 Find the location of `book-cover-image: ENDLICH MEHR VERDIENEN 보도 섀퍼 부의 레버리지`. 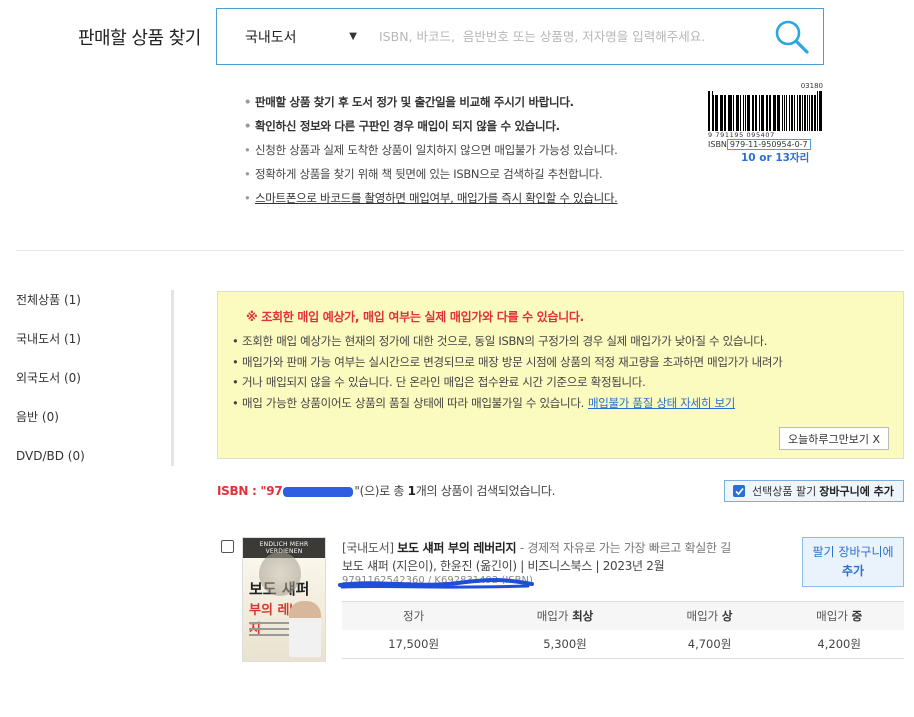

book-cover-image: ENDLICH MEHR VERDIENEN 보도 섀퍼 부의 레버리지 is located at coordinates (284, 599).